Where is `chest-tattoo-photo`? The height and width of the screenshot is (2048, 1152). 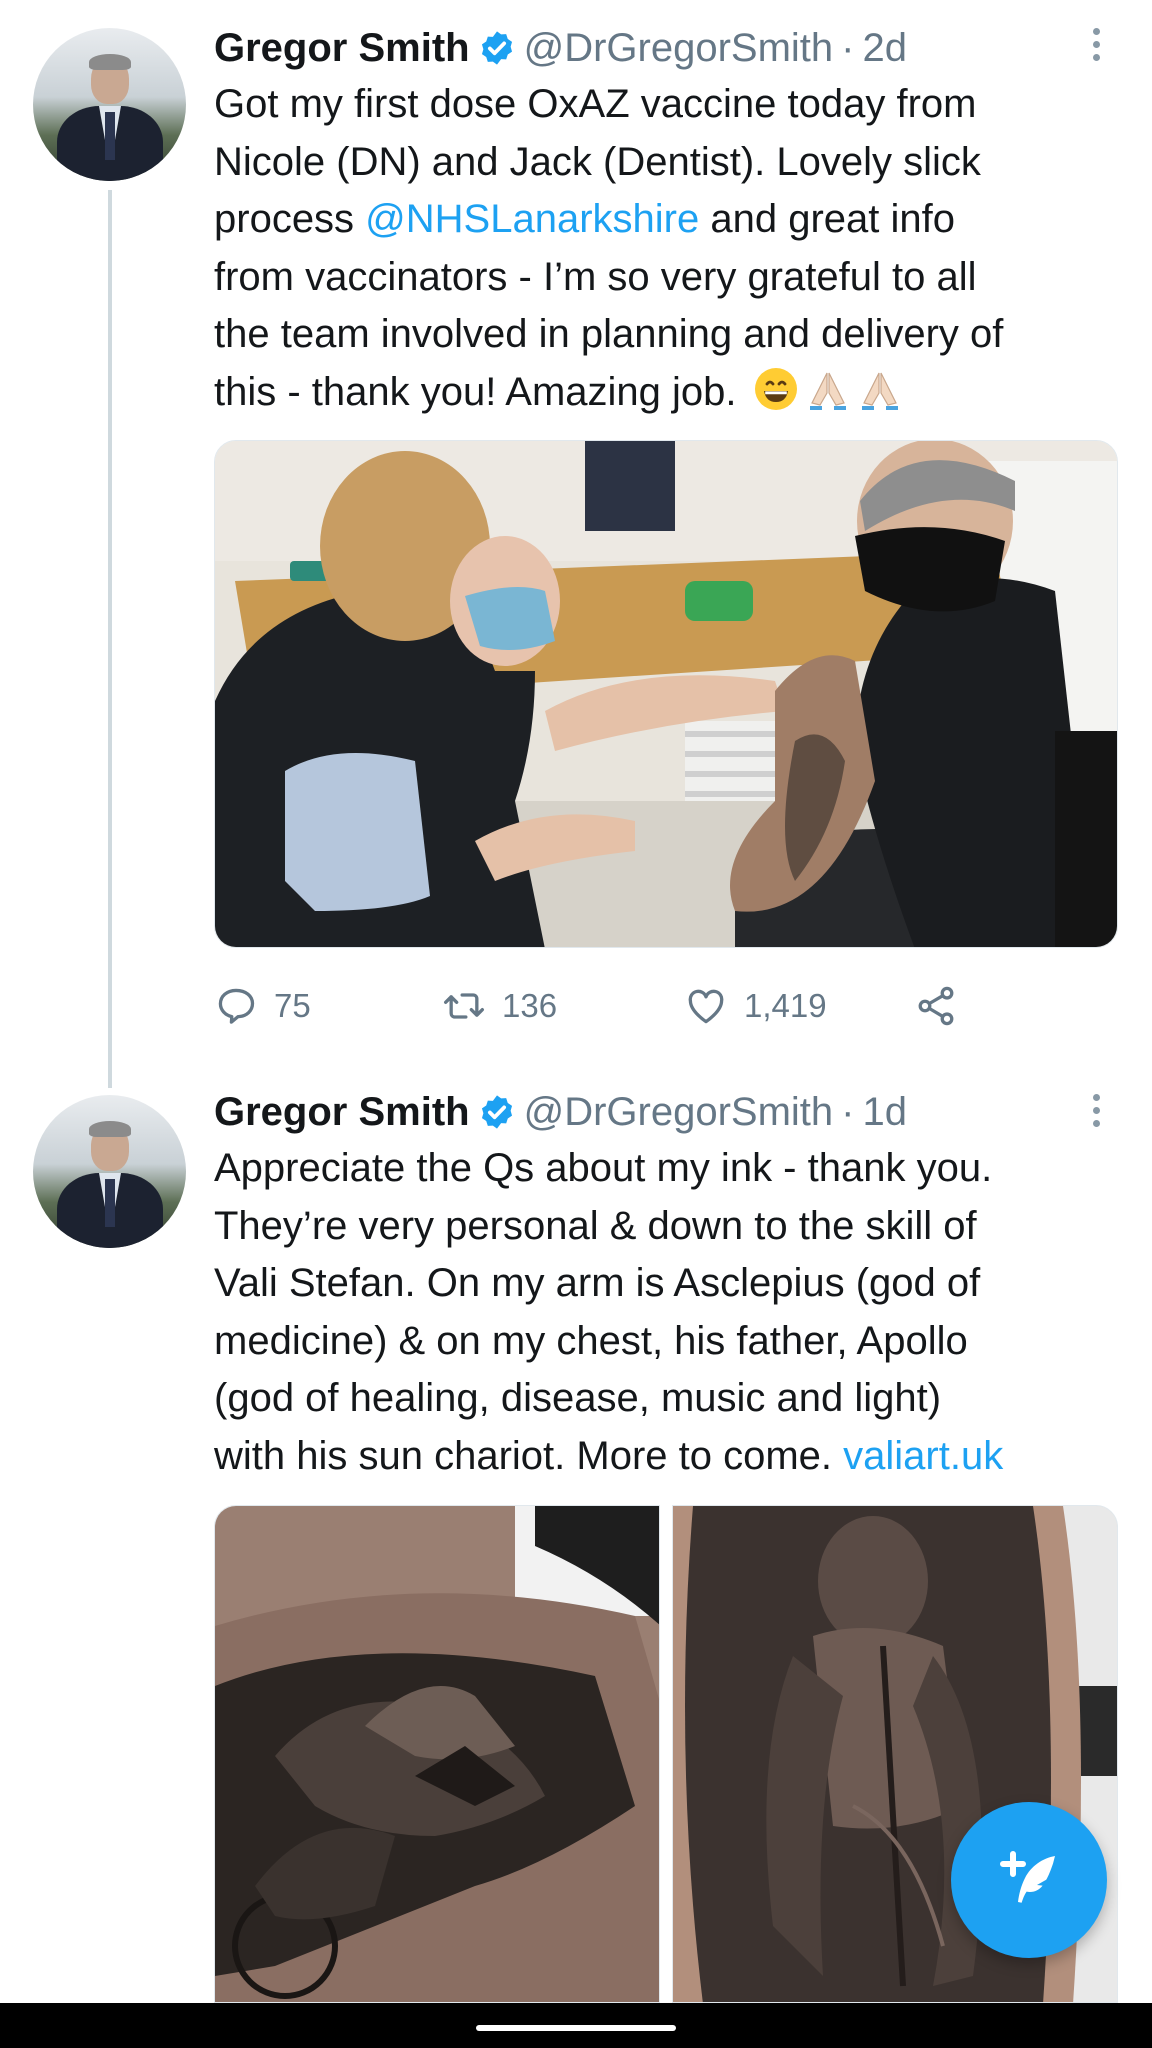 chest-tattoo-photo is located at coordinates (437, 1754).